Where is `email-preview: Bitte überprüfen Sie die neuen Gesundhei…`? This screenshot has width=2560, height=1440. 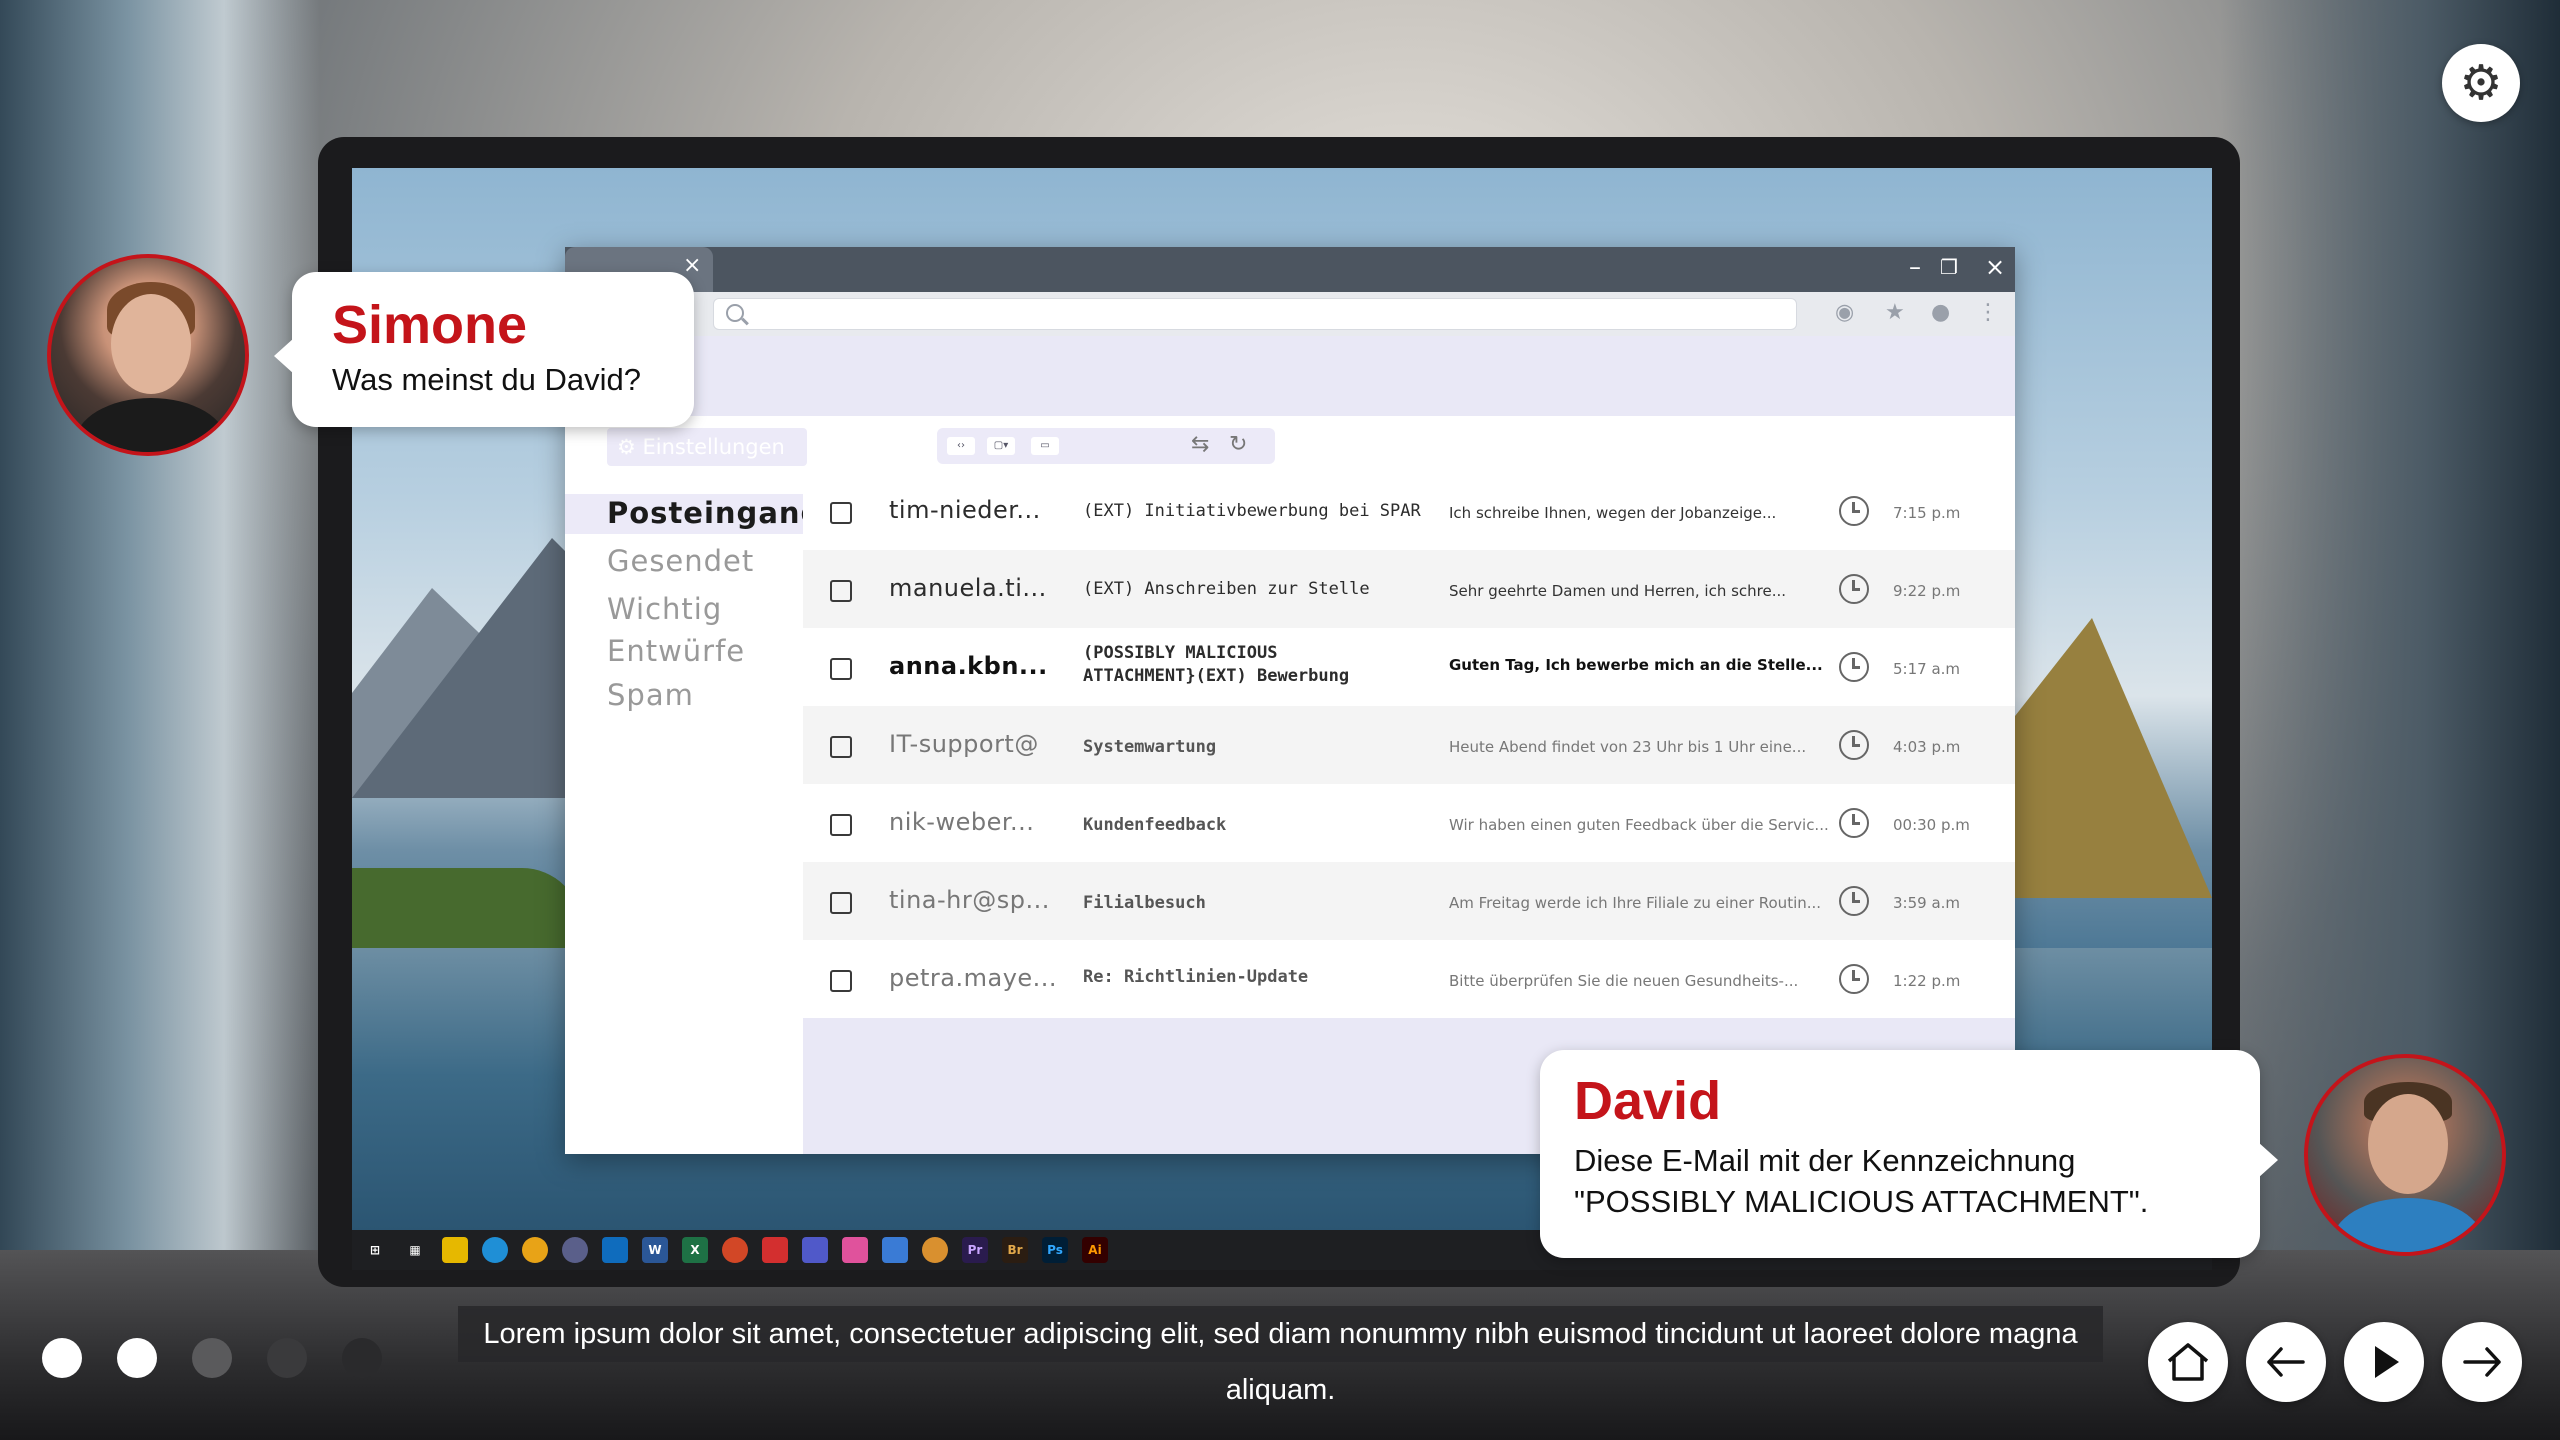 email-preview: Bitte überprüfen Sie die neuen Gesundhei… is located at coordinates (1624, 981).